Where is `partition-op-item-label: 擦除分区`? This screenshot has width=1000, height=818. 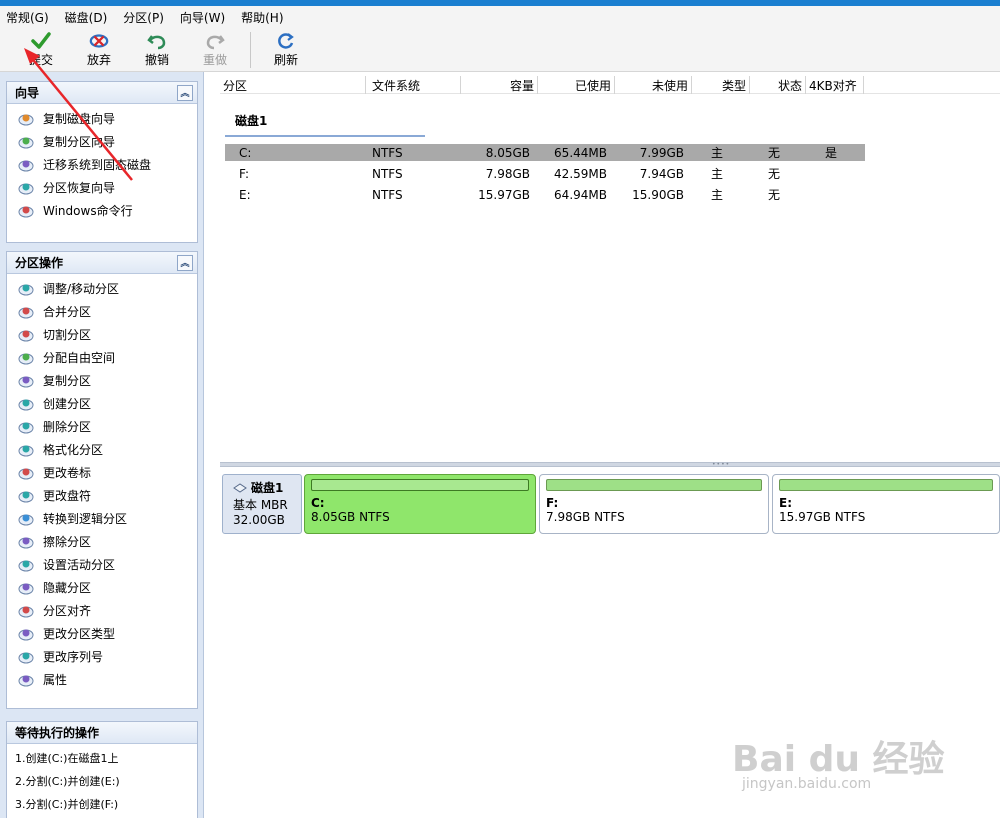 partition-op-item-label: 擦除分区 is located at coordinates (67, 542).